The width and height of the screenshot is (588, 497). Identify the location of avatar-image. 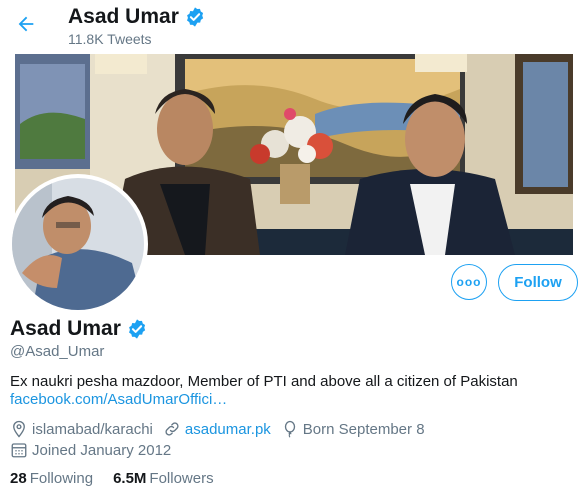
(78, 244).